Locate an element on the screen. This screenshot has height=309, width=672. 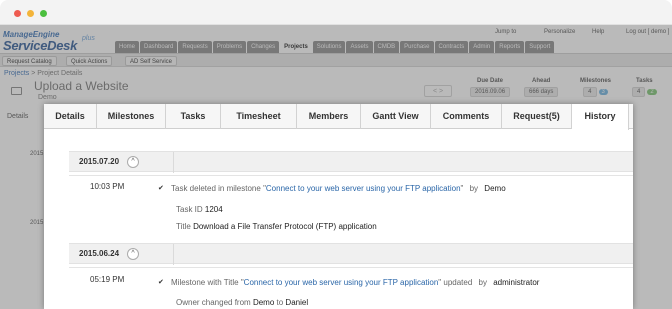
entry-prefix: Milestone with Title is located at coordinates (205, 282).